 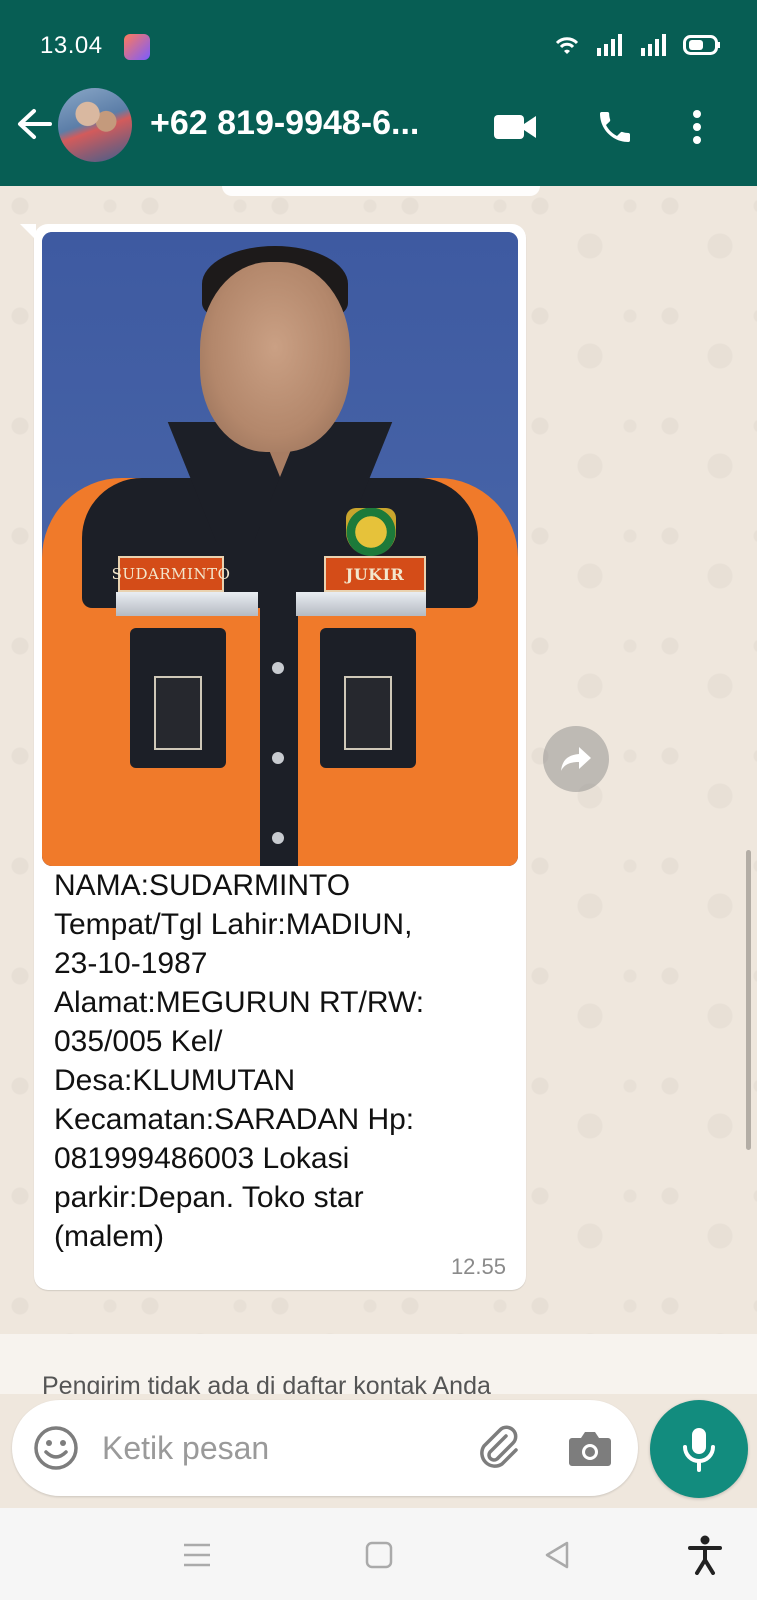 What do you see at coordinates (615, 127) in the screenshot?
I see `voice-call-icon` at bounding box center [615, 127].